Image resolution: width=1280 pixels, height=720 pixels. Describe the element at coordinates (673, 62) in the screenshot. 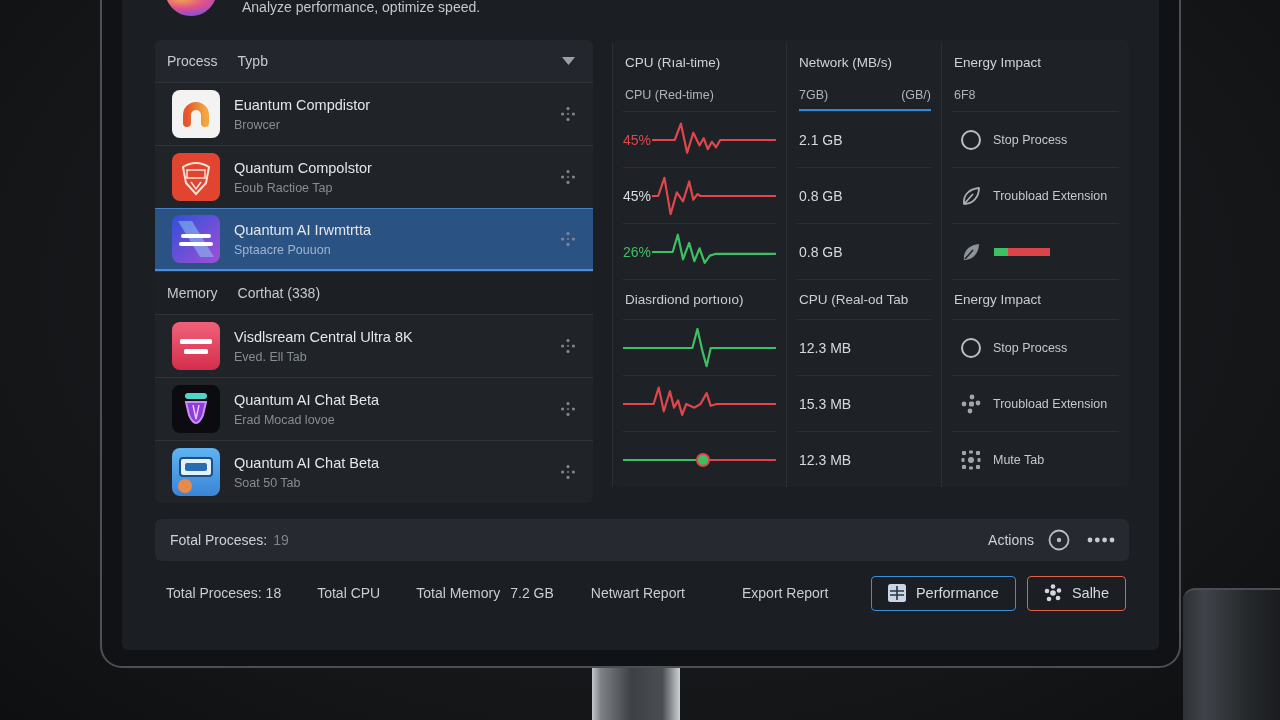

I see `column-title: CPU (Rıal-time)` at that location.